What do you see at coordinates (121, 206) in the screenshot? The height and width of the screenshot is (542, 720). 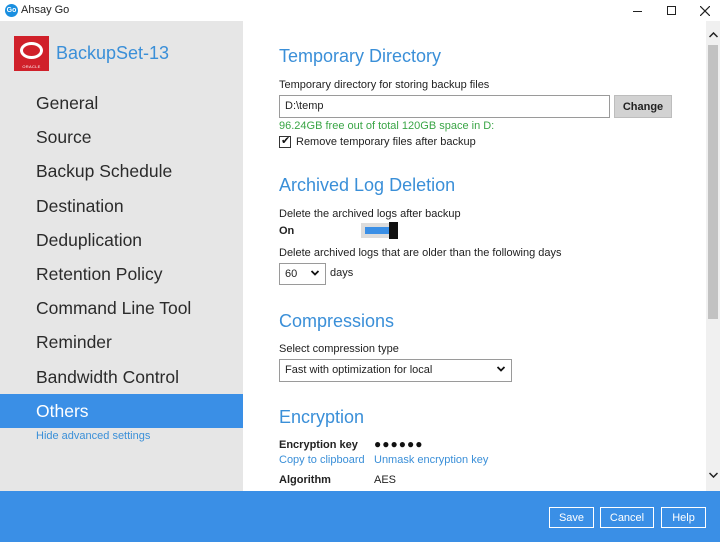 I see `sidebar-item-destination: Destination` at bounding box center [121, 206].